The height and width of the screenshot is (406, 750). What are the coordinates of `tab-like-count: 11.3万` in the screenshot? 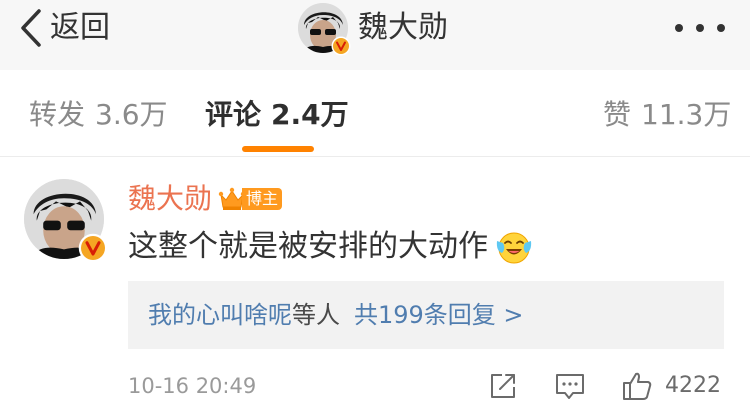 It's located at (686, 114).